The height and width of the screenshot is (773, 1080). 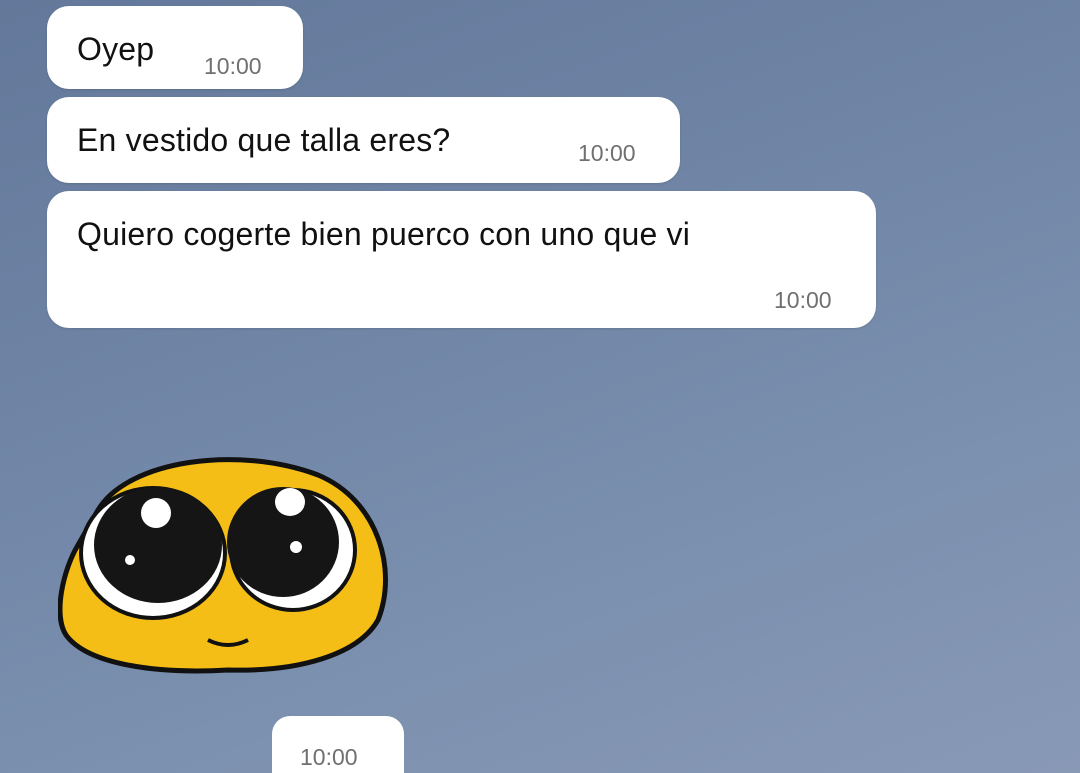 I want to click on message-text: En vestido que talla eres?, so click(x=264, y=140).